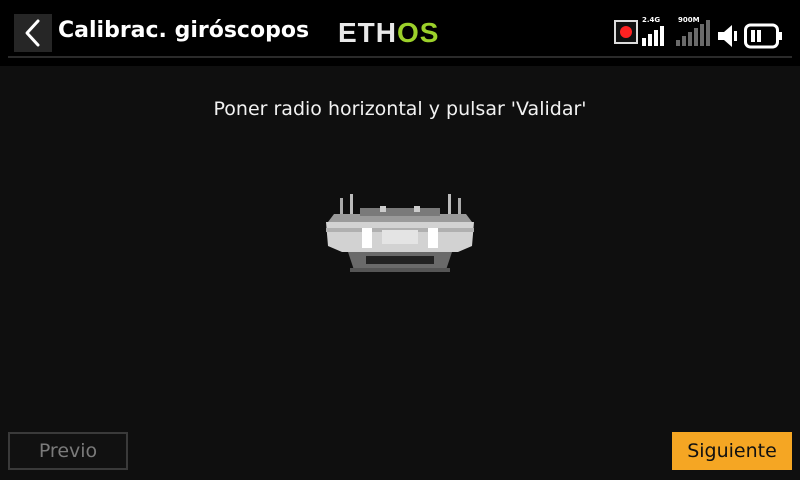 Image resolution: width=800 pixels, height=480 pixels. I want to click on radio-transmitter-image, so click(400, 233).